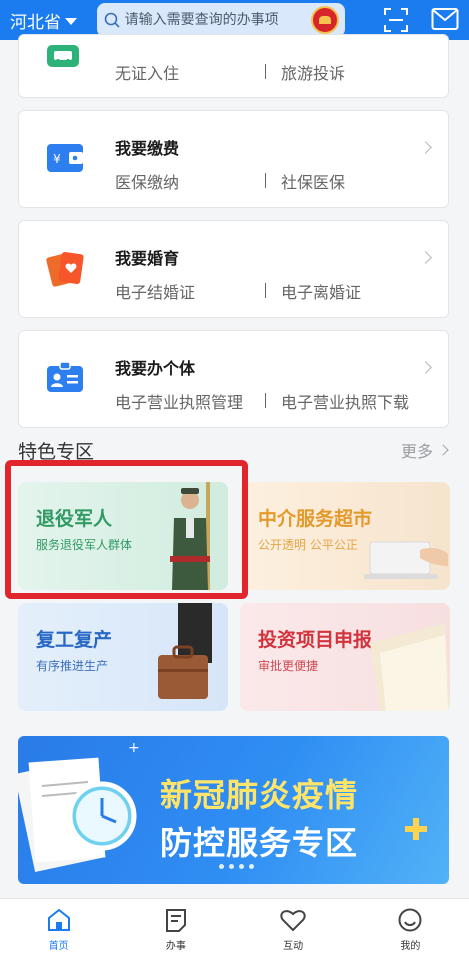 This screenshot has width=469, height=961. What do you see at coordinates (315, 519) in the screenshot?
I see `tile-title: 中介服务超市` at bounding box center [315, 519].